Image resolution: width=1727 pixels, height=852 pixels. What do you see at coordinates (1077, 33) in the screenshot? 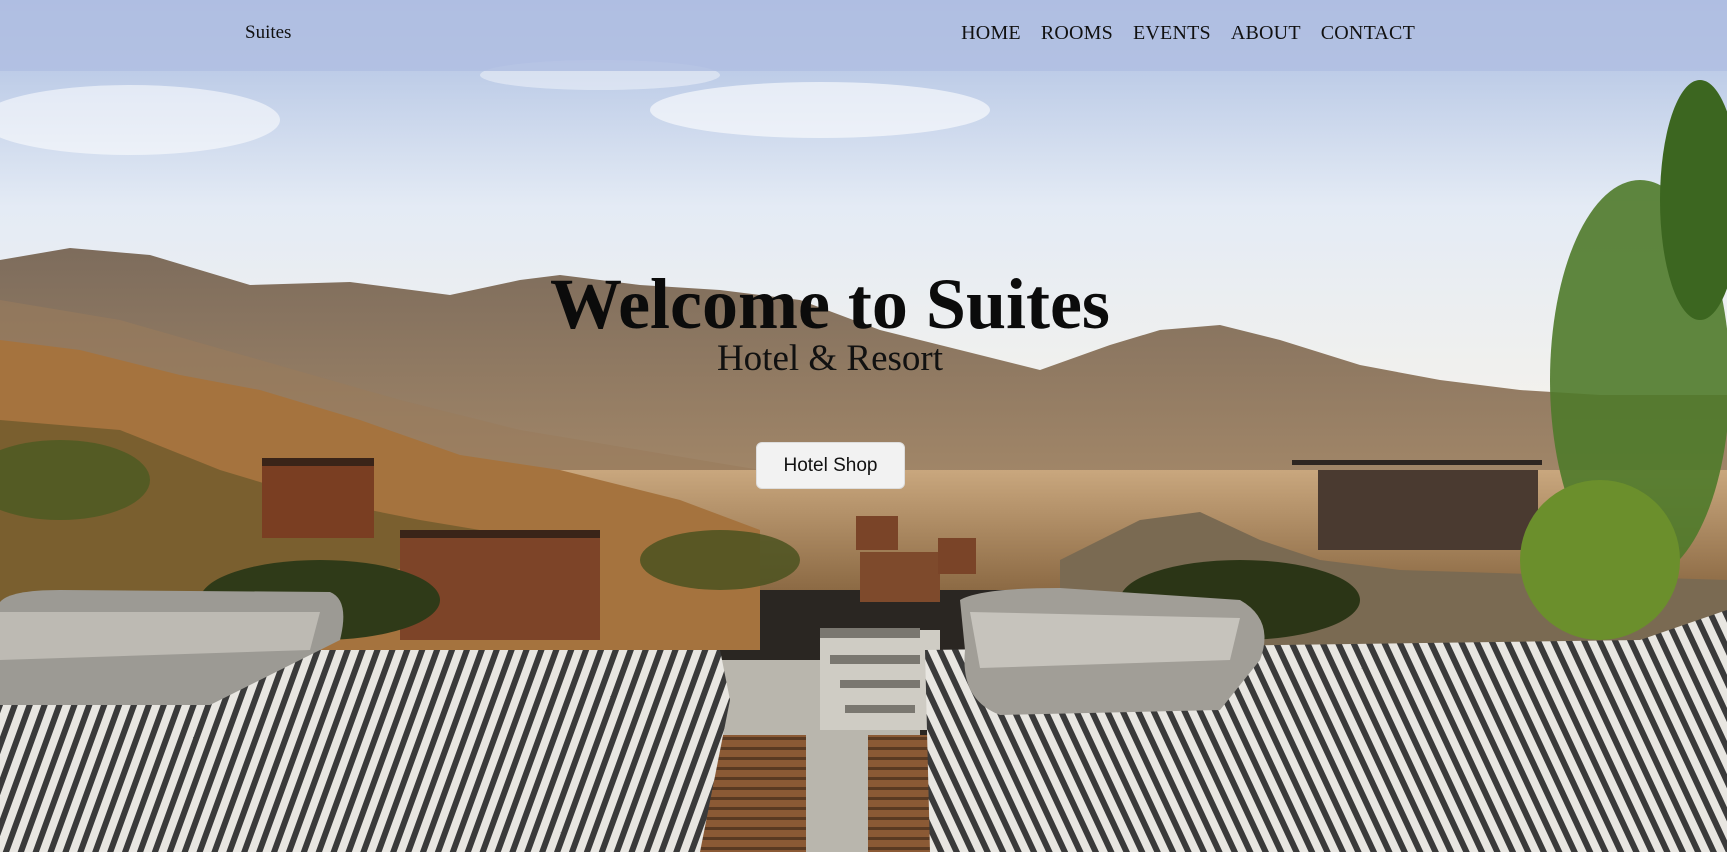
I see `nav-link-rooms: ROOMS` at bounding box center [1077, 33].